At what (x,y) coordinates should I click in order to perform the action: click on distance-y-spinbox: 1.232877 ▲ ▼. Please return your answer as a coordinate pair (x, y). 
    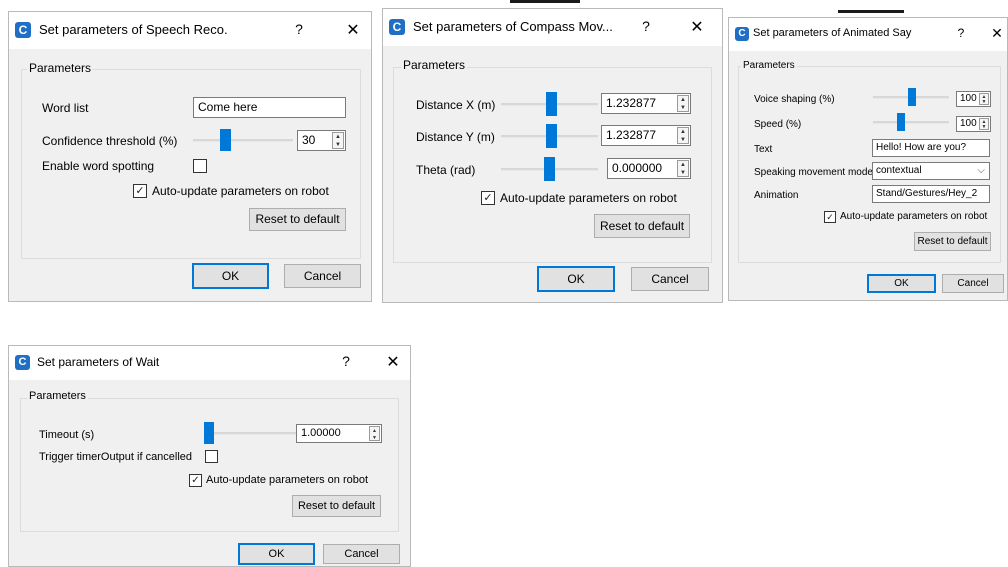
    Looking at the image, I should click on (646, 135).